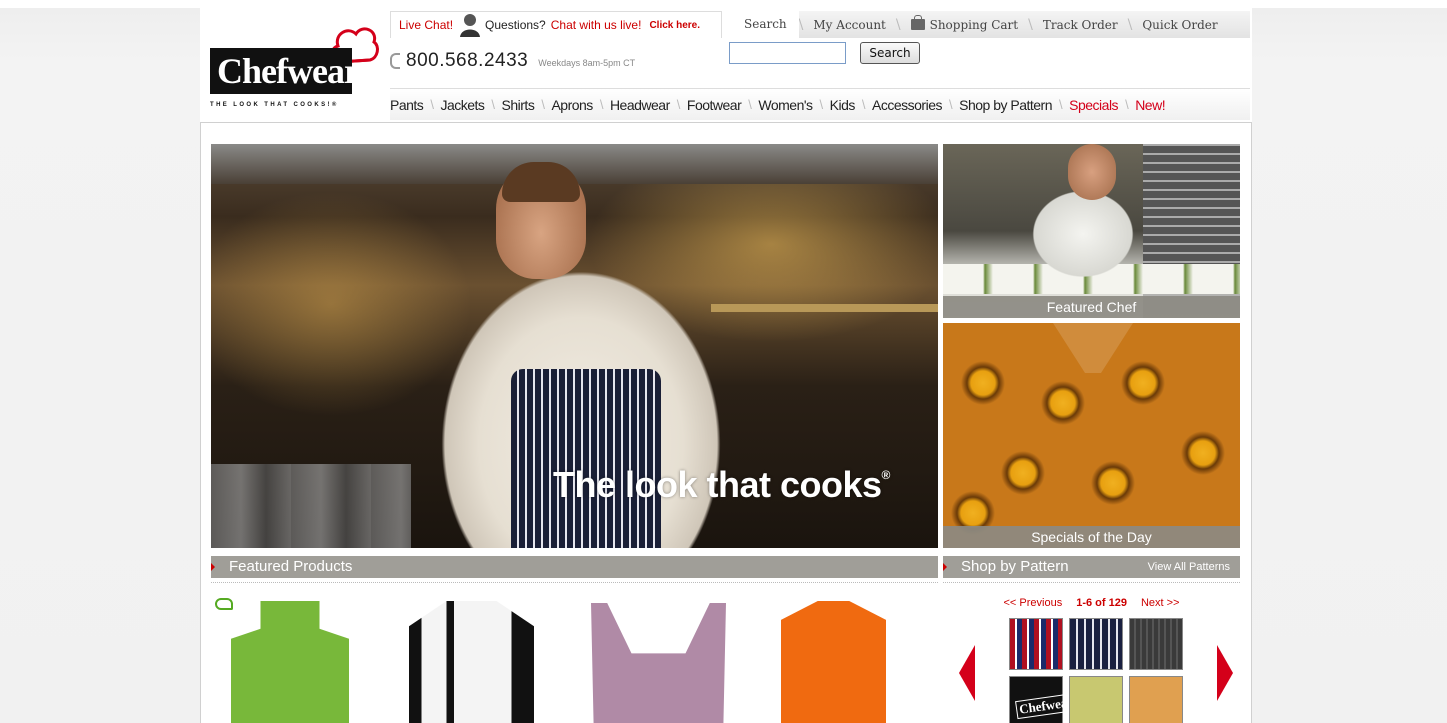  Describe the element at coordinates (470, 25) in the screenshot. I see `chat-agent-avatar` at that location.